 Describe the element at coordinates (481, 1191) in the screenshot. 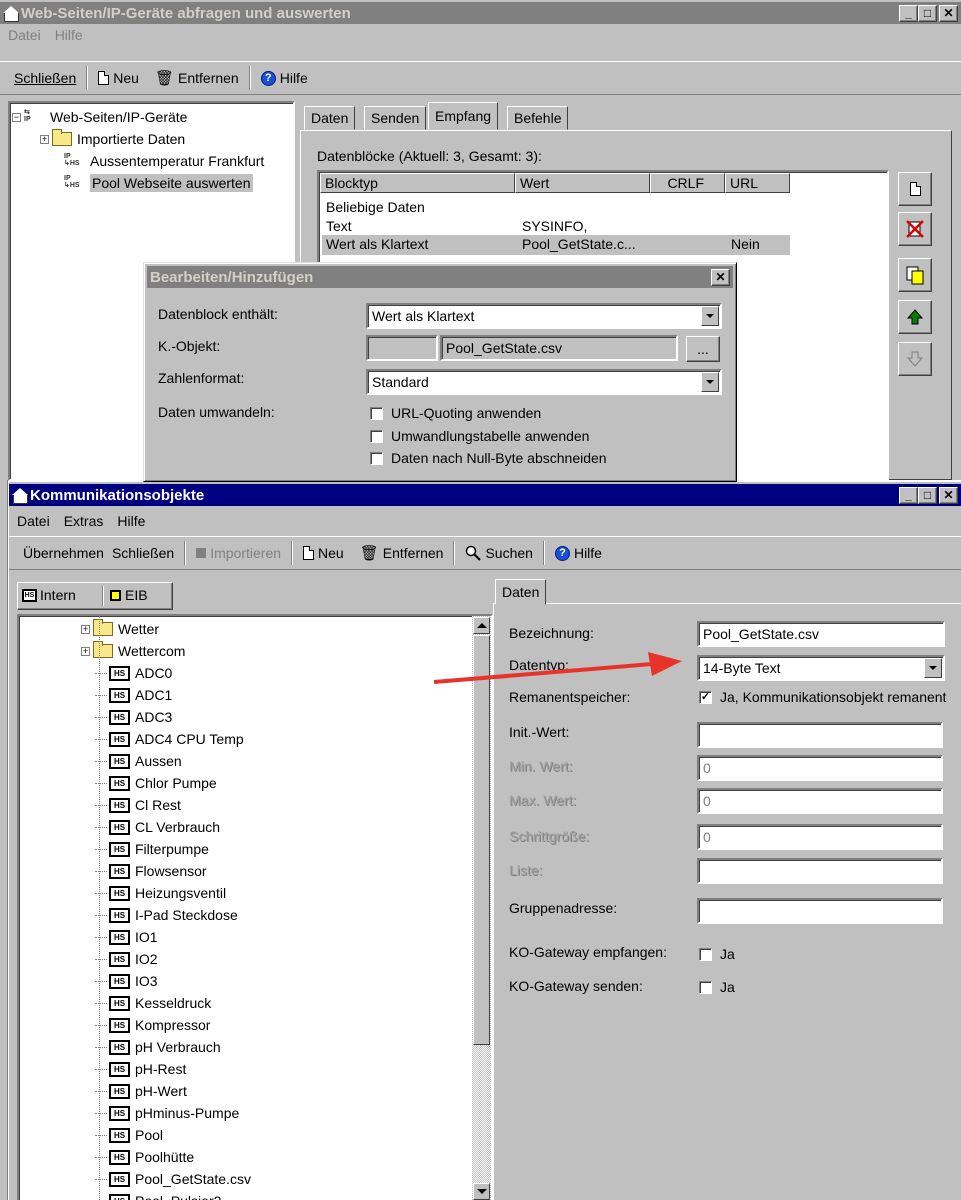

I see `scroll-down-button` at that location.